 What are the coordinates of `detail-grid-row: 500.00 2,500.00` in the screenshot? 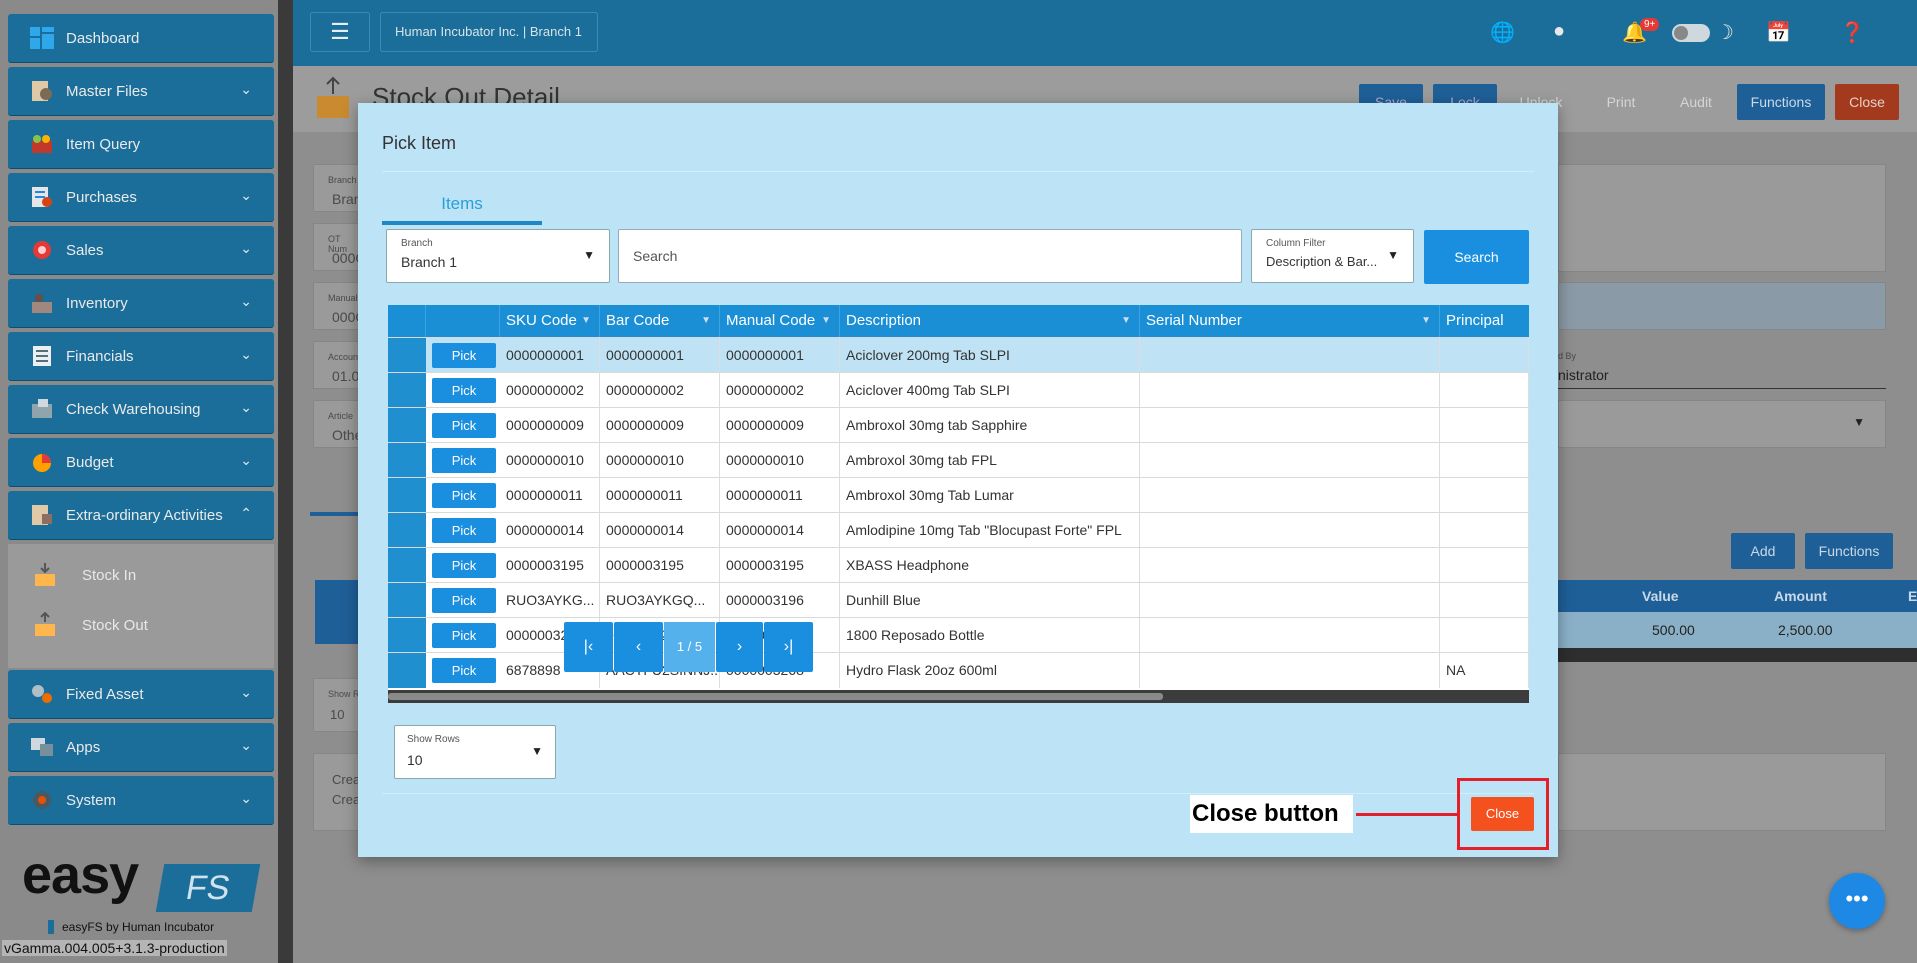 It's located at (1737, 630).